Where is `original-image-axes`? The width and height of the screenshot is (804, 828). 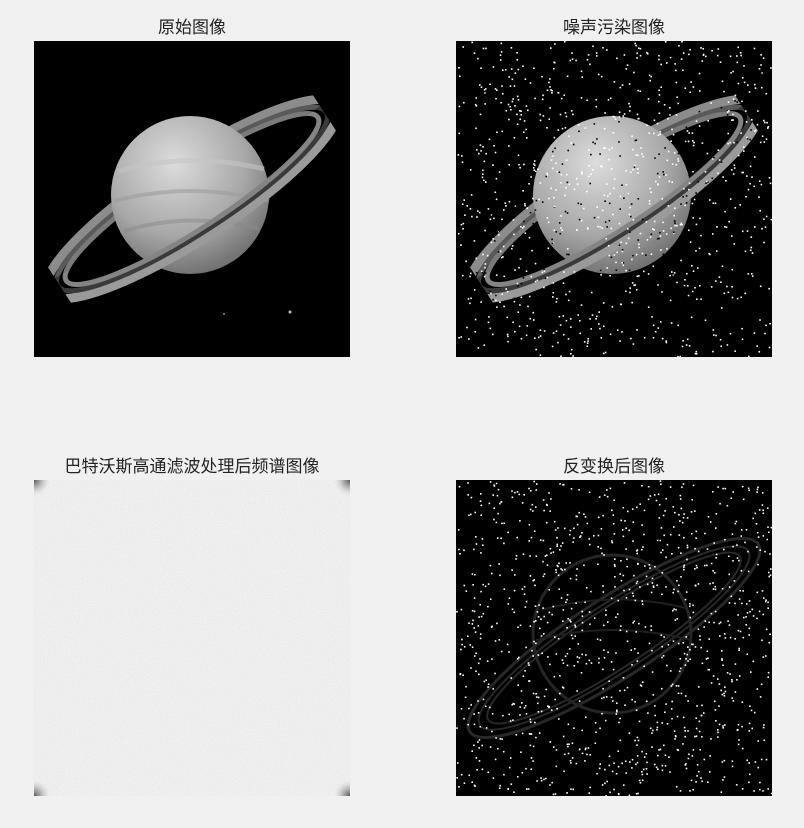 original-image-axes is located at coordinates (192, 199).